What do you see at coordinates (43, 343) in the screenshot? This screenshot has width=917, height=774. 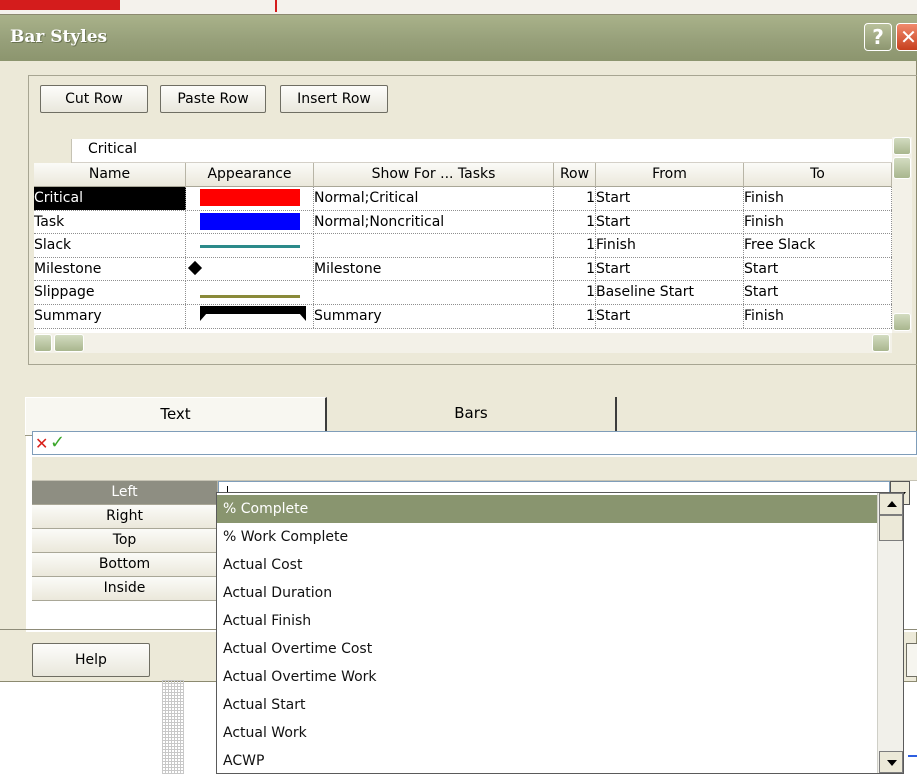 I see `scroll-left-icon` at bounding box center [43, 343].